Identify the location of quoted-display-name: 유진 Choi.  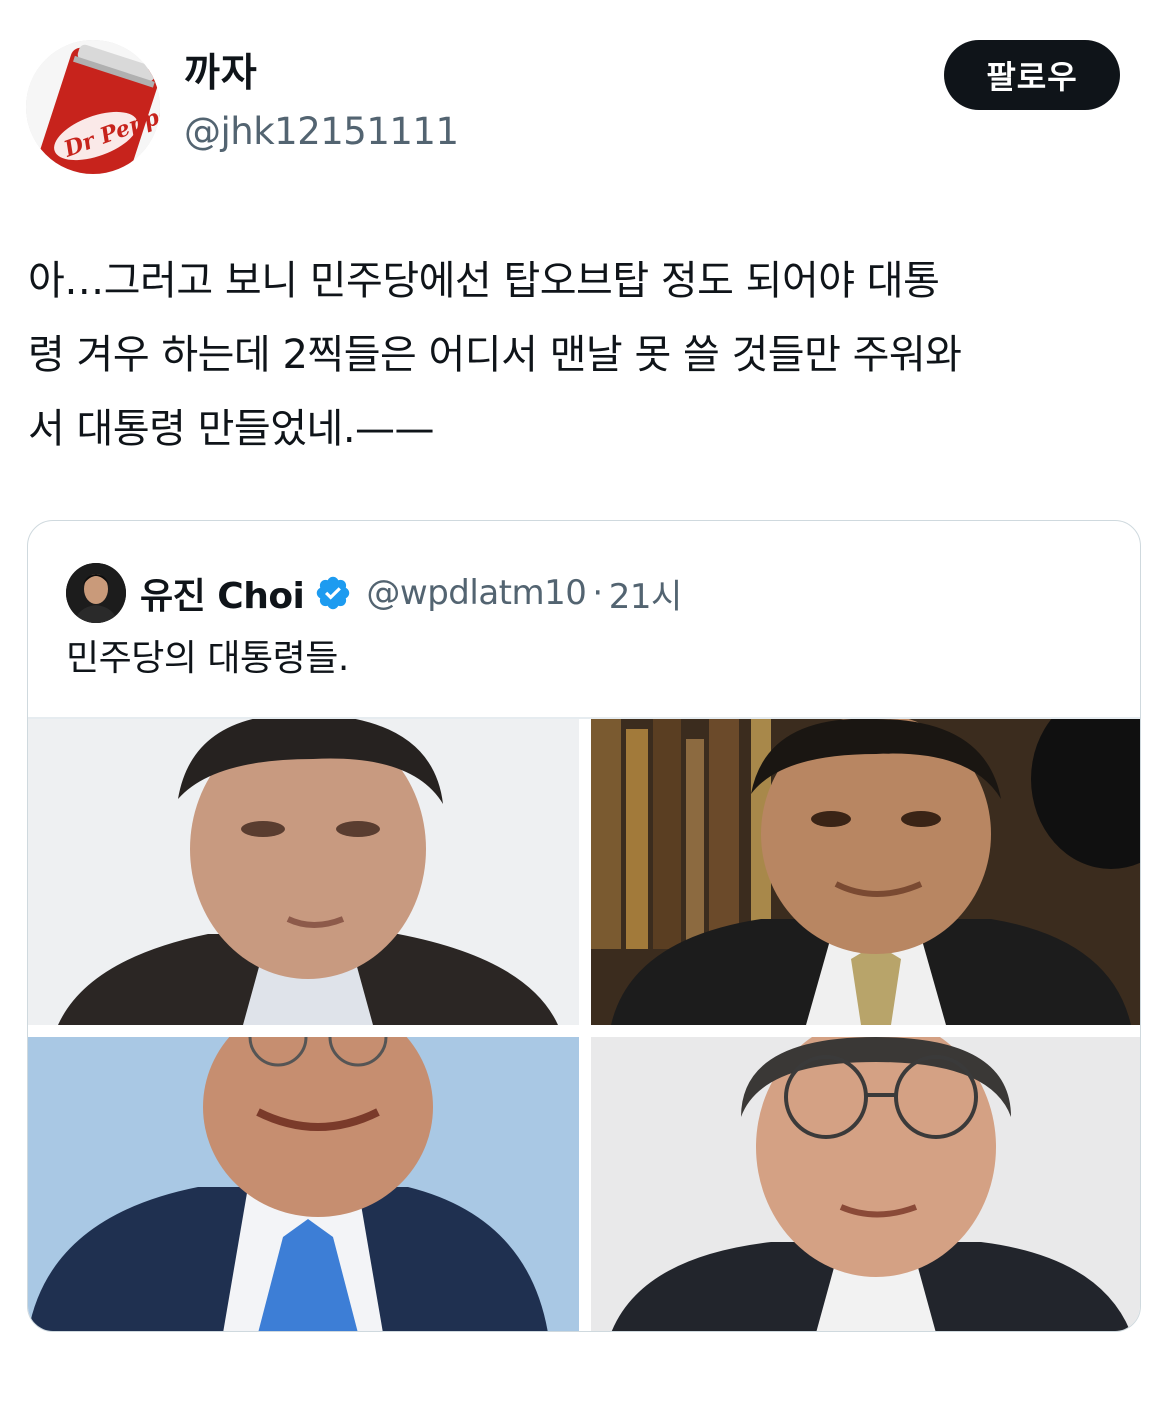
(222, 593).